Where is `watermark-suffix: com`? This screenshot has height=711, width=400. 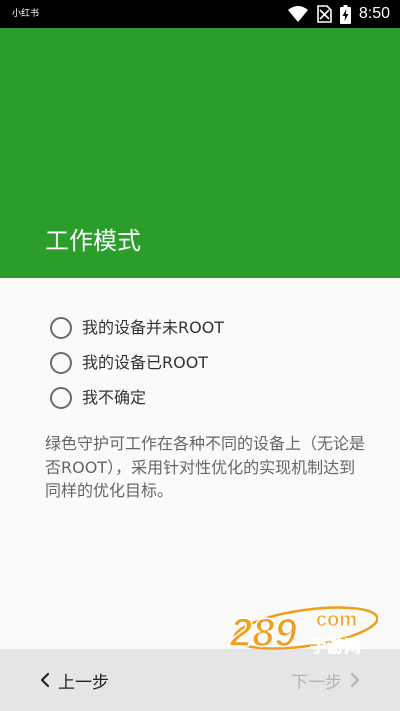
watermark-suffix: com is located at coordinates (336, 620).